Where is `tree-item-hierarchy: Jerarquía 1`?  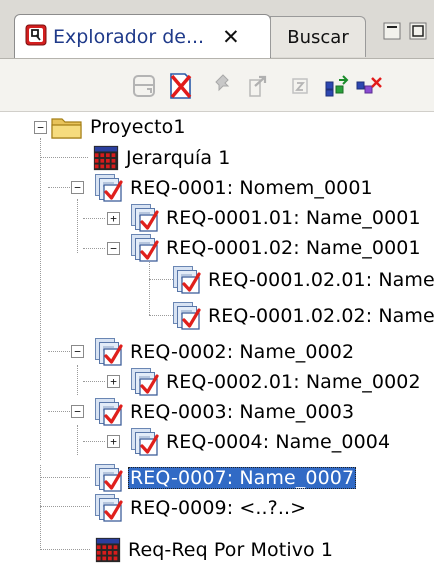 tree-item-hierarchy: Jerarquía 1 is located at coordinates (161, 158).